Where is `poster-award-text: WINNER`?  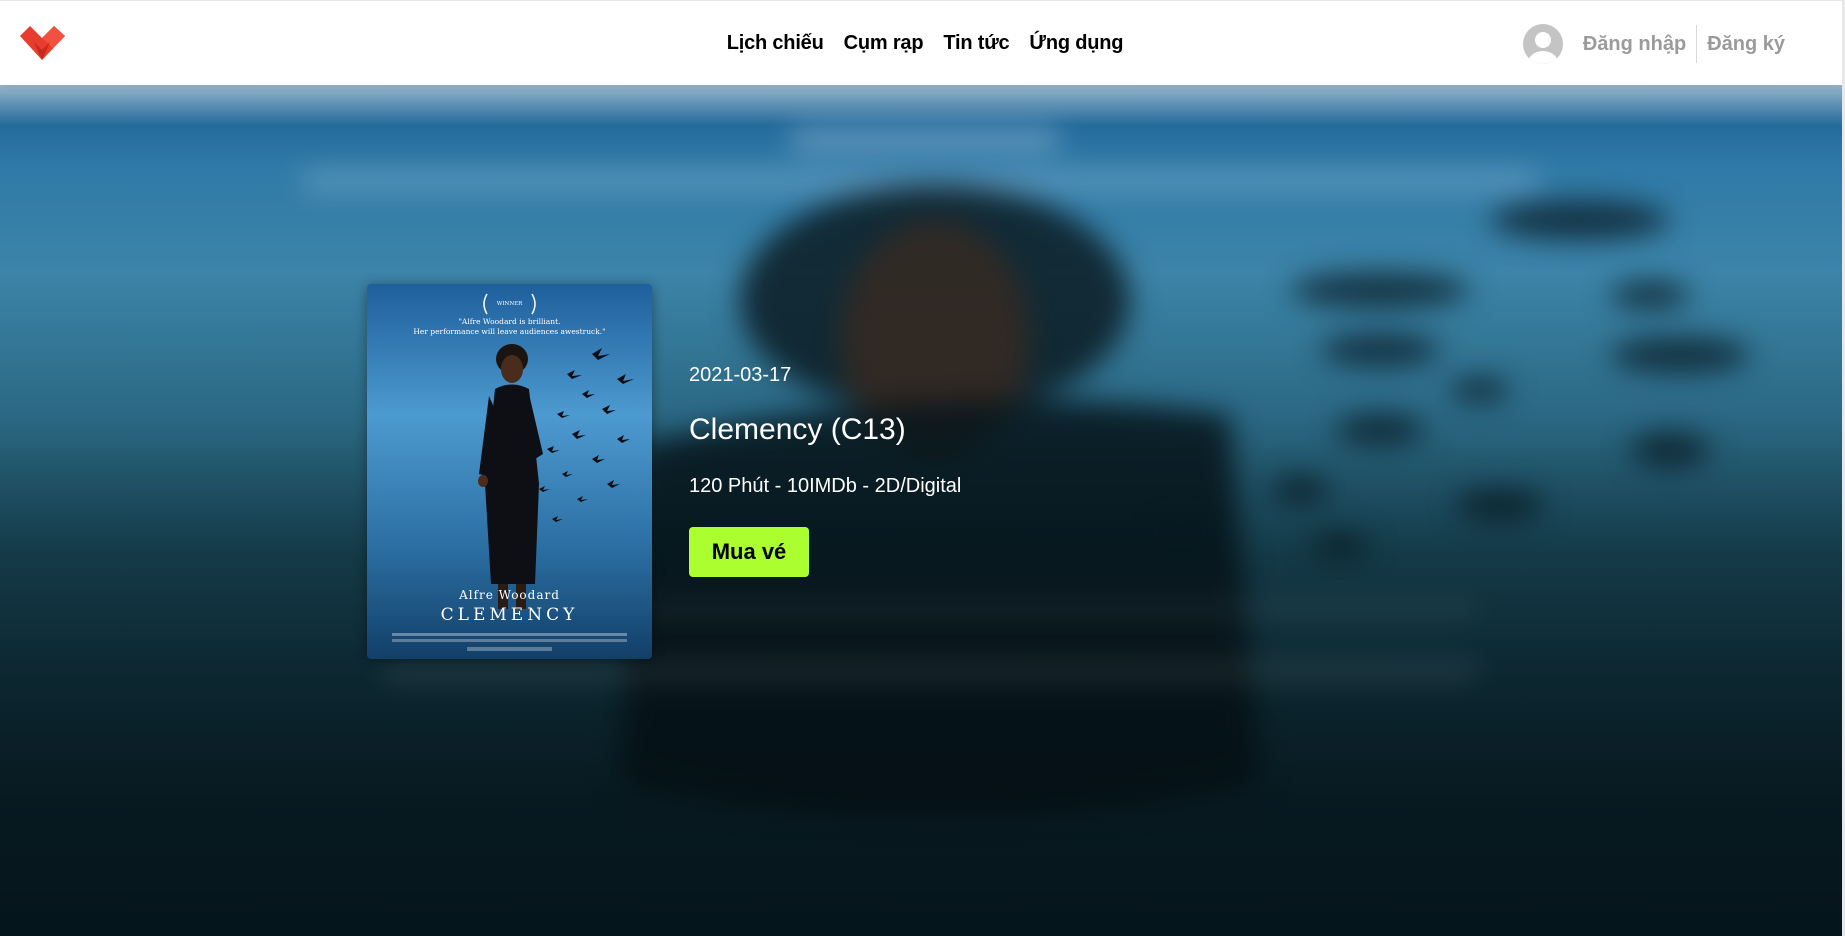 poster-award-text: WINNER is located at coordinates (510, 304).